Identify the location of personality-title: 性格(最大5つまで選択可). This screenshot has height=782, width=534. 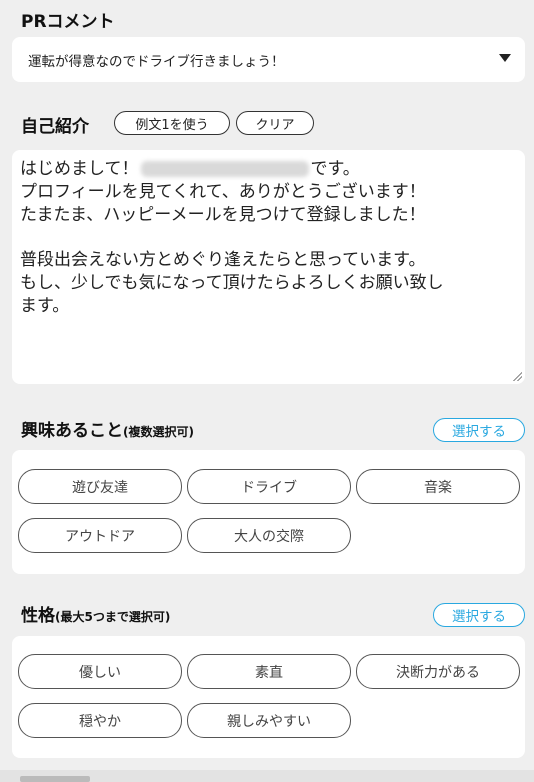
(95, 613).